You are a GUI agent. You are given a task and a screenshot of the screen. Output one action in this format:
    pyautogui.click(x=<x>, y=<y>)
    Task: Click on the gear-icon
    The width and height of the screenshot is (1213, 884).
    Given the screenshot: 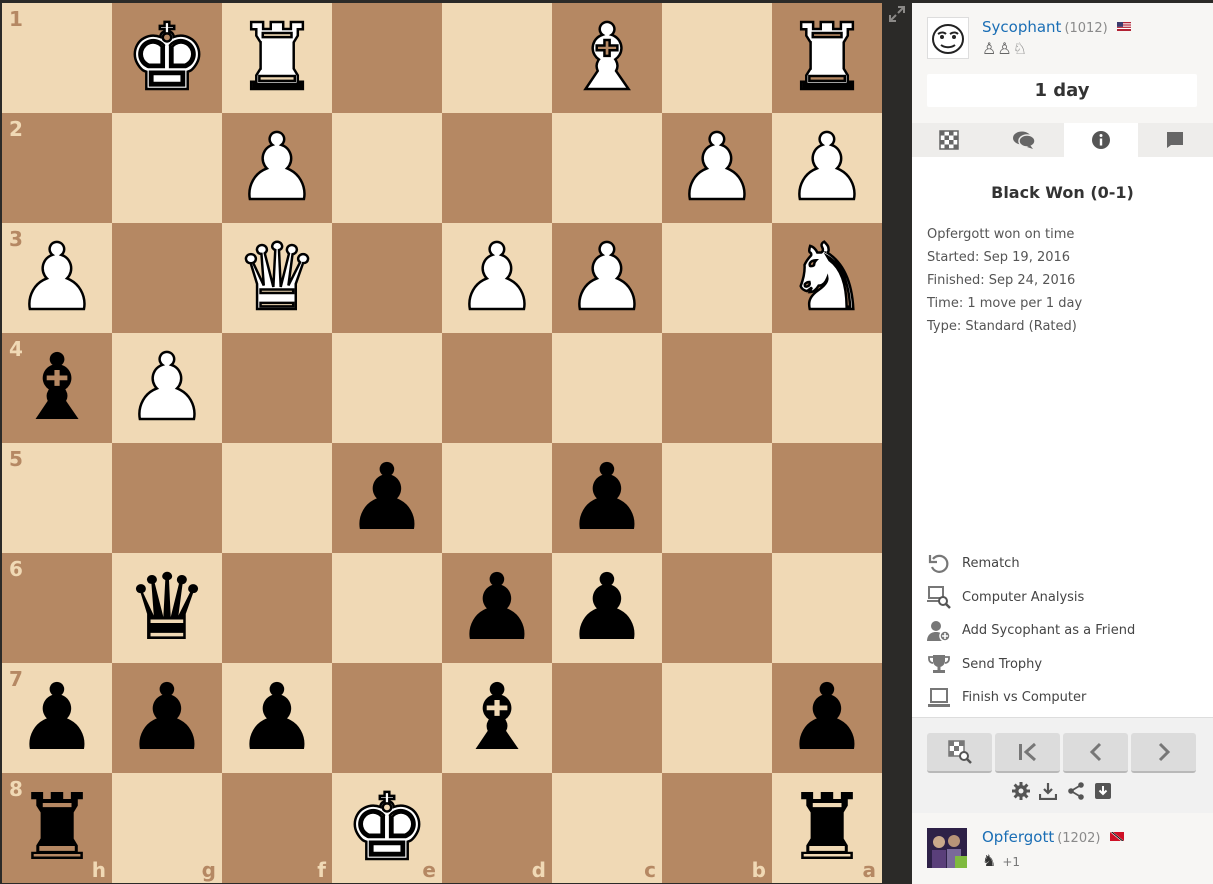 What is the action you would take?
    pyautogui.click(x=1021, y=791)
    